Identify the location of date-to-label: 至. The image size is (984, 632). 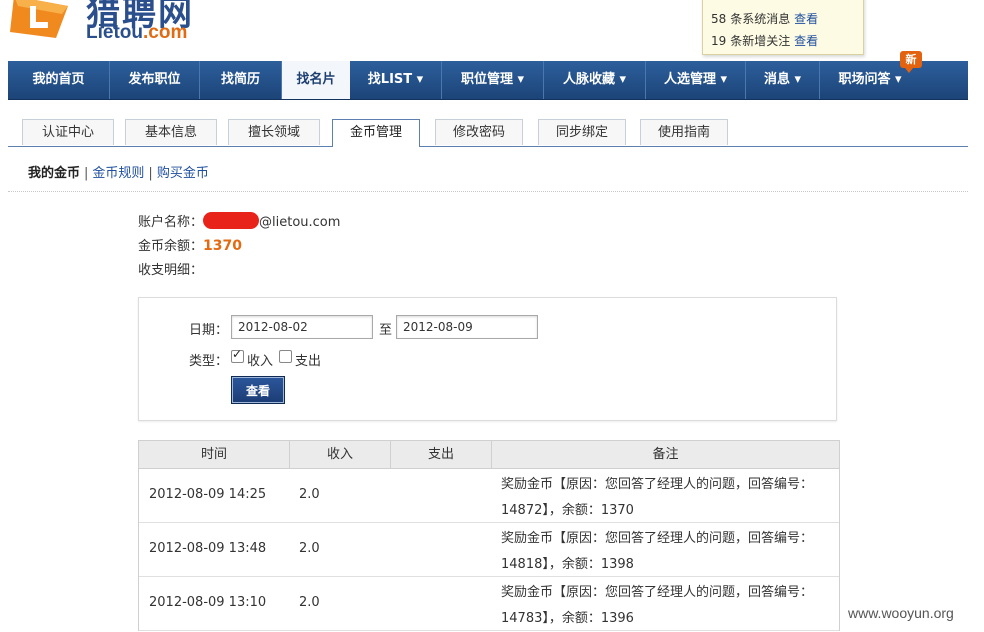
(386, 330).